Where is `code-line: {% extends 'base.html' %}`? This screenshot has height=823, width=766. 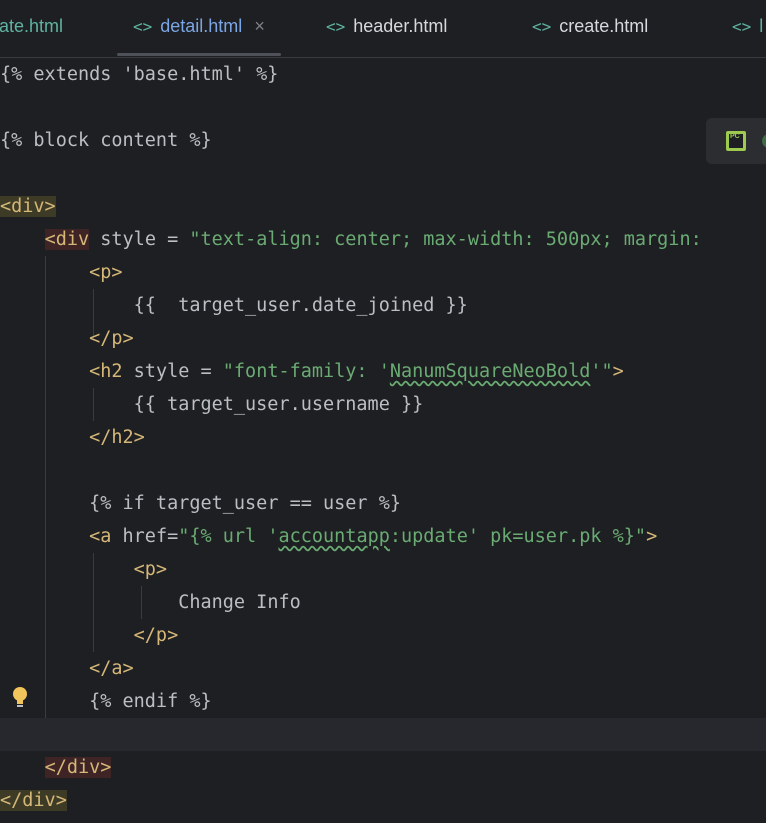
code-line: {% extends 'base.html' %} is located at coordinates (383, 74).